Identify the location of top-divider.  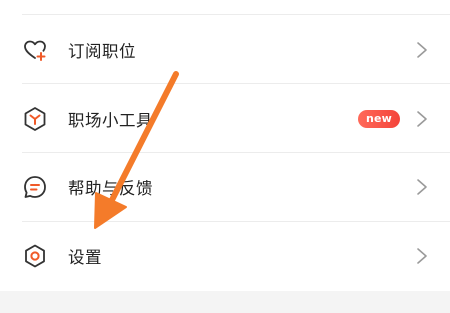
(236, 14).